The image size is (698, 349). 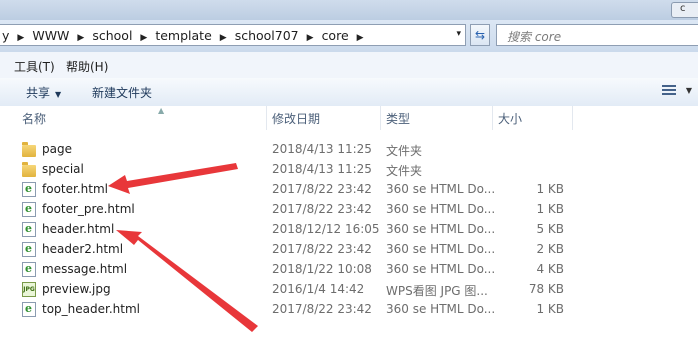 I want to click on refresh-button: ⇆, so click(x=480, y=35).